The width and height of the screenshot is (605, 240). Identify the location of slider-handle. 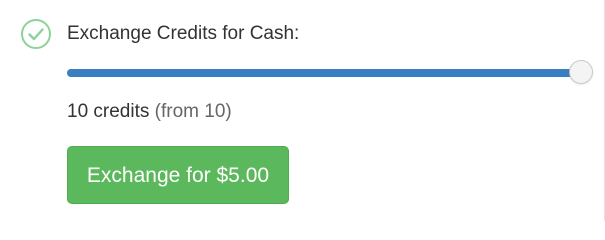
(581, 72).